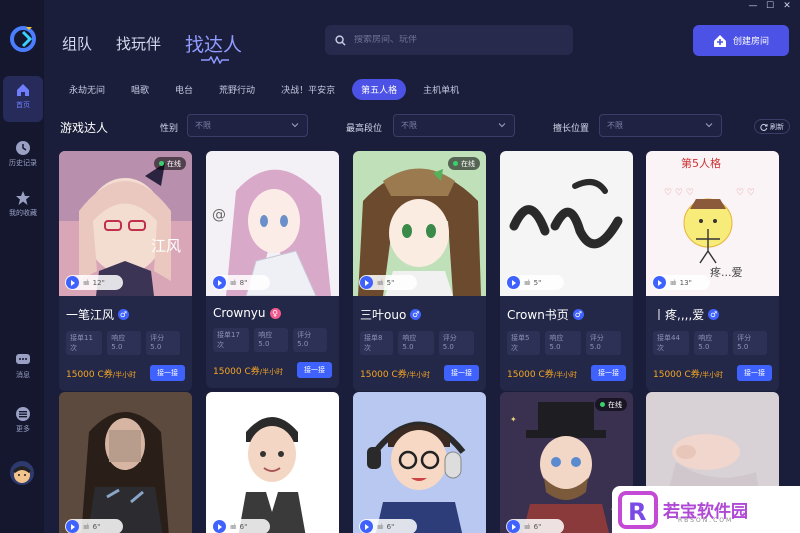 The width and height of the screenshot is (800, 533). I want to click on minimize-icon: —, so click(753, 6).